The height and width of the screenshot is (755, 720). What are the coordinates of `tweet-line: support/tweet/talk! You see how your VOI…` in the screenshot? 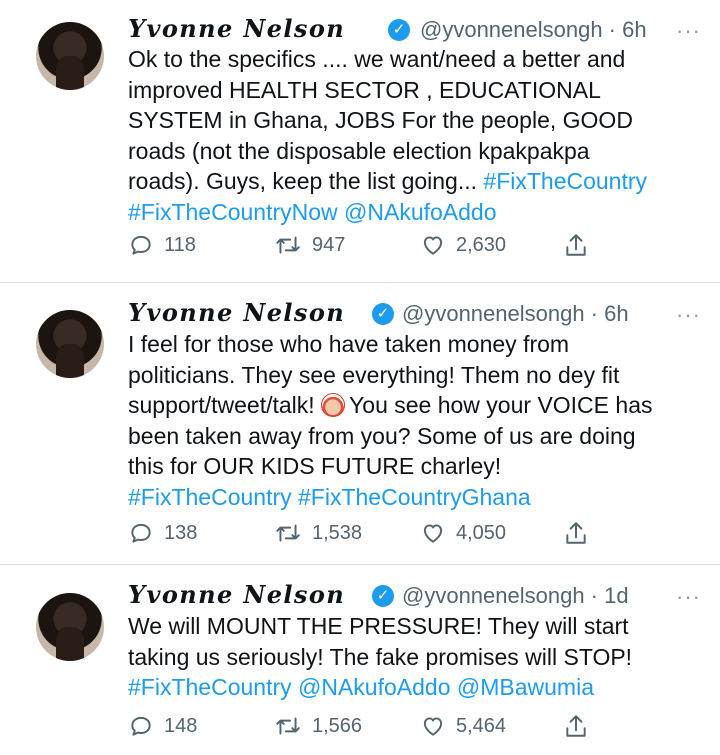 It's located at (415, 405).